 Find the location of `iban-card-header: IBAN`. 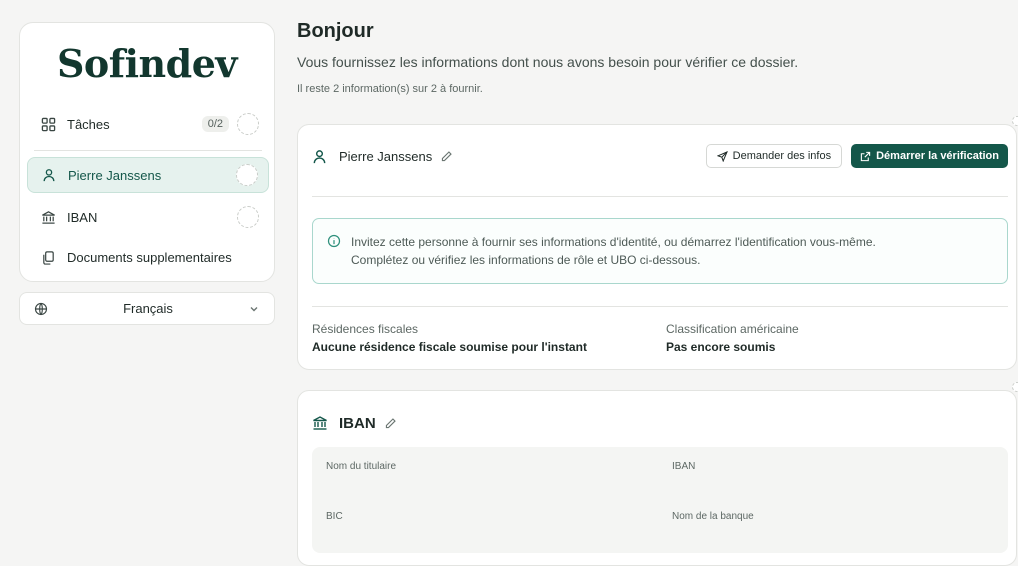

iban-card-header: IBAN is located at coordinates (660, 423).